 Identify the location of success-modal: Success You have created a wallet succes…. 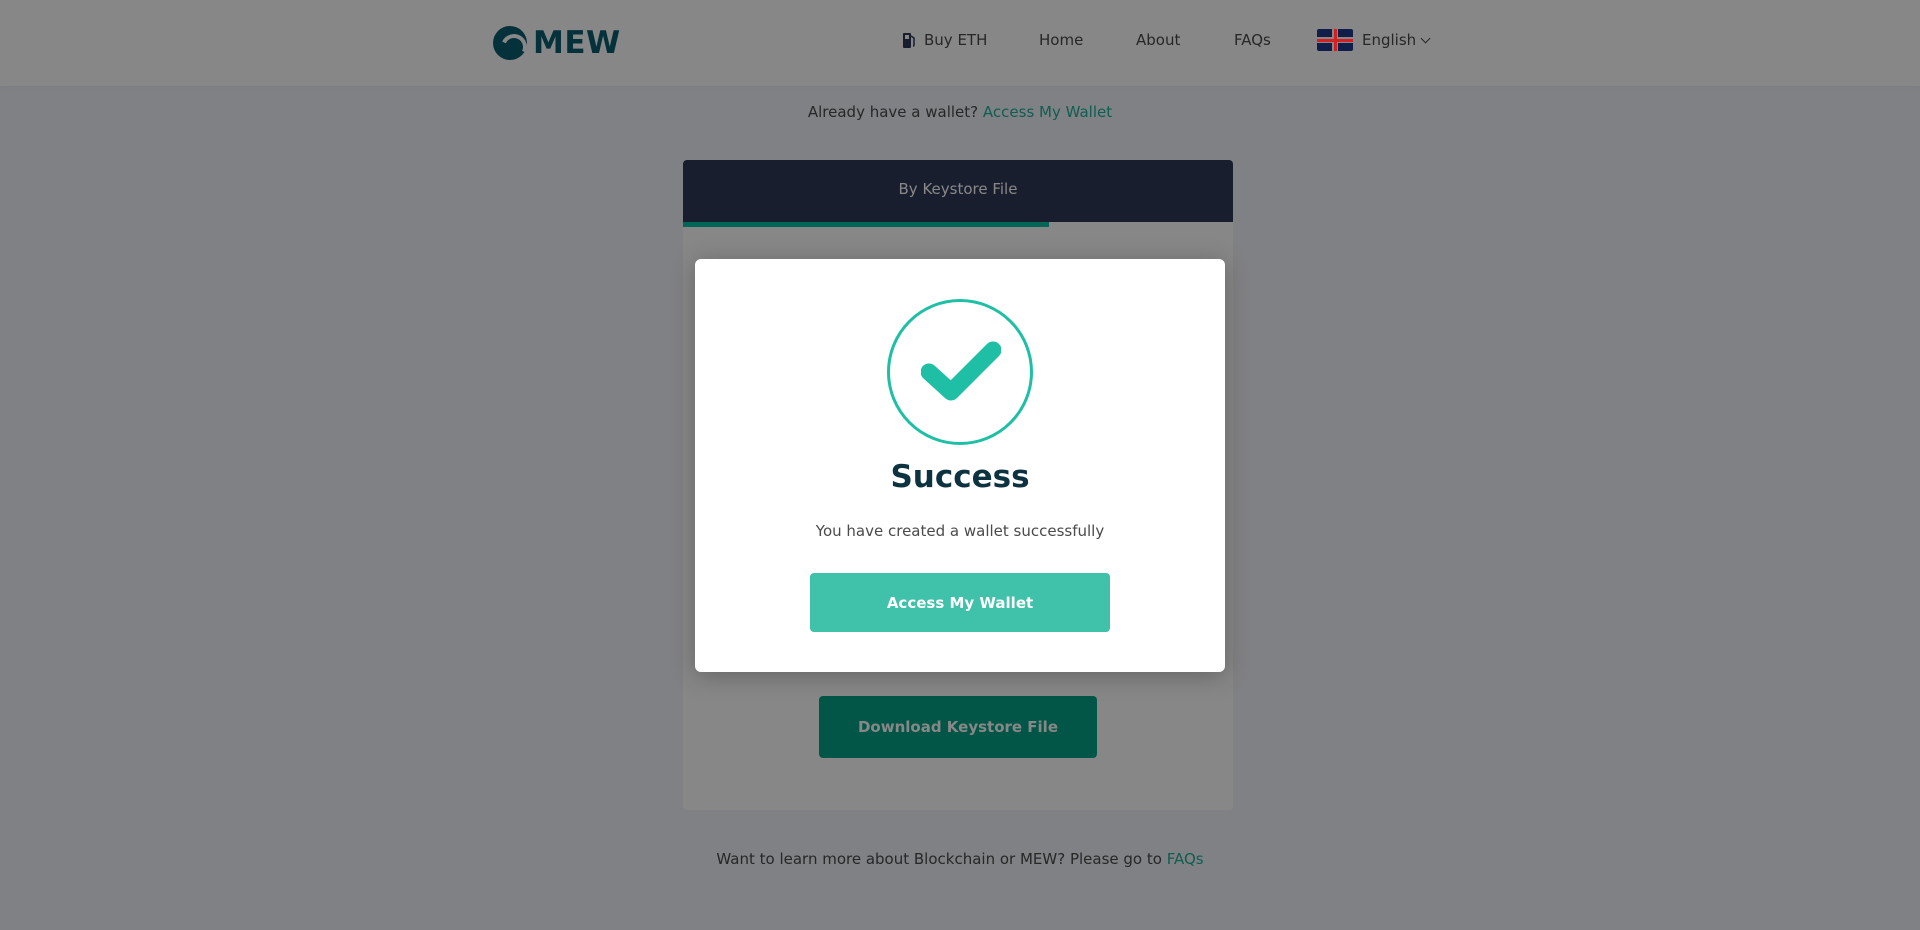
(960, 465).